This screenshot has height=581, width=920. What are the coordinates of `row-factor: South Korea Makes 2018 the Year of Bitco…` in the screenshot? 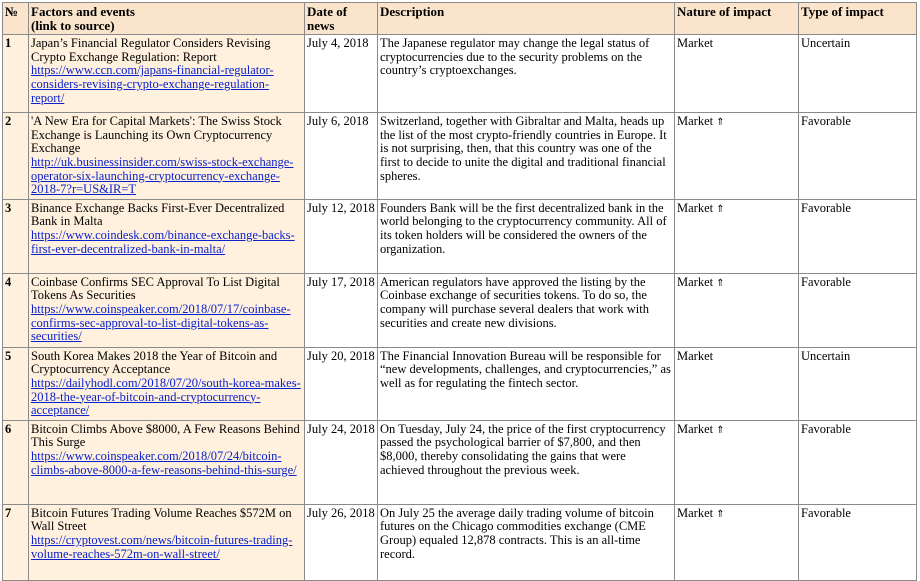 It's located at (166, 383).